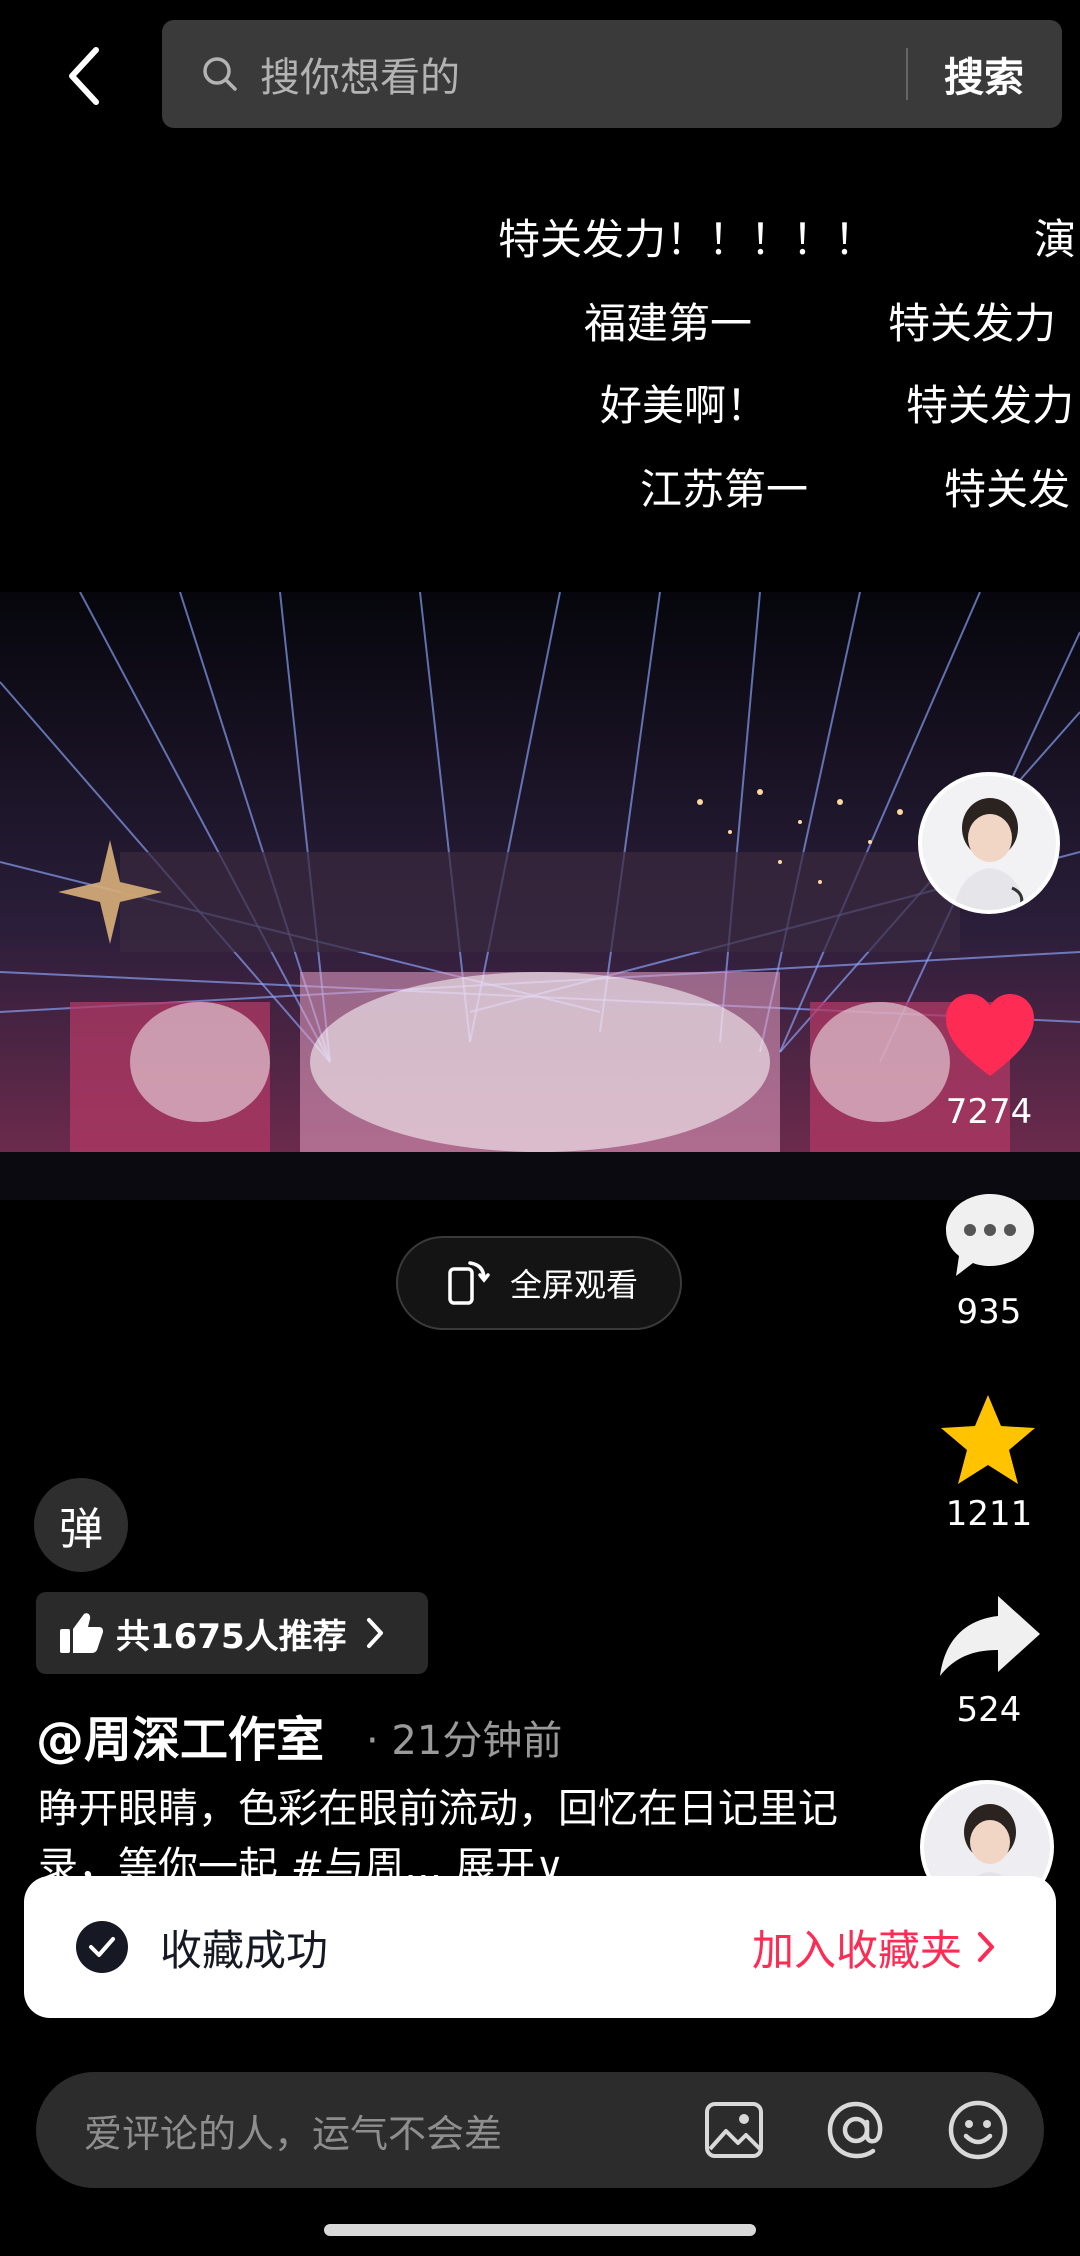 The height and width of the screenshot is (2256, 1080). Describe the element at coordinates (684, 405) in the screenshot. I see `danmaku-comment: 好美啊！` at that location.